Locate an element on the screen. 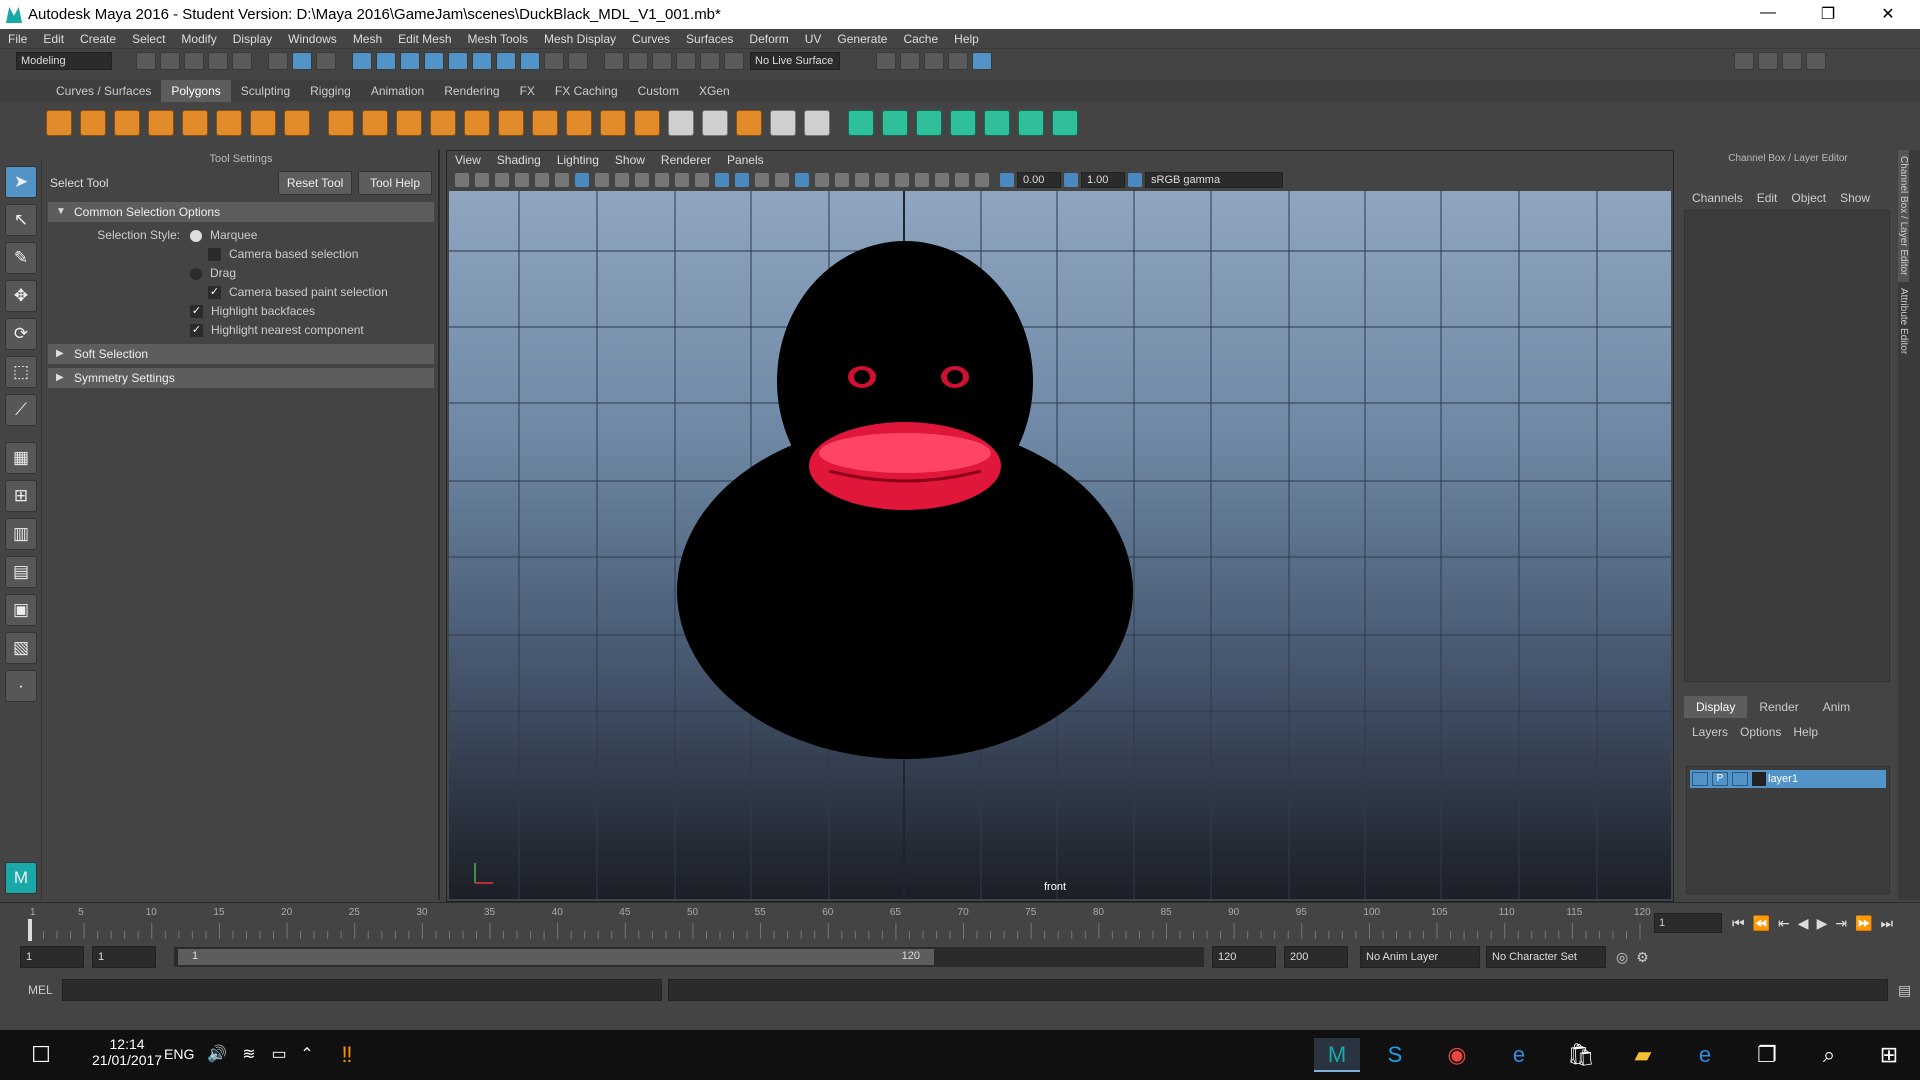 Image resolution: width=1920 pixels, height=1080 pixels. menu-cache: Cache is located at coordinates (920, 39).